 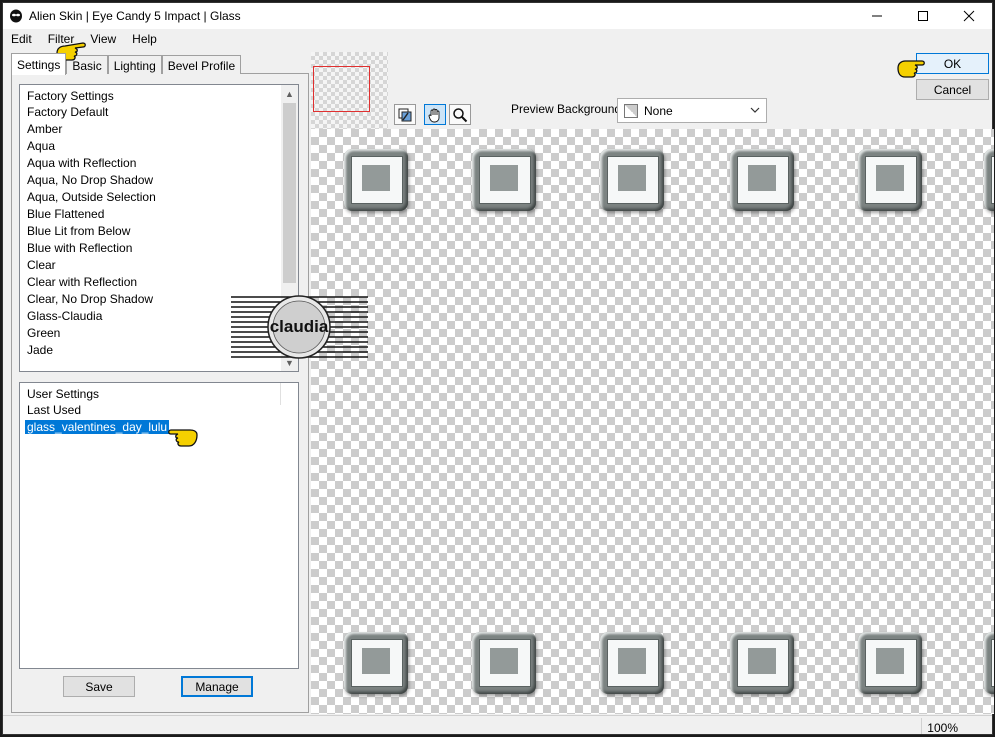 I want to click on before-after-icon, so click(x=405, y=114).